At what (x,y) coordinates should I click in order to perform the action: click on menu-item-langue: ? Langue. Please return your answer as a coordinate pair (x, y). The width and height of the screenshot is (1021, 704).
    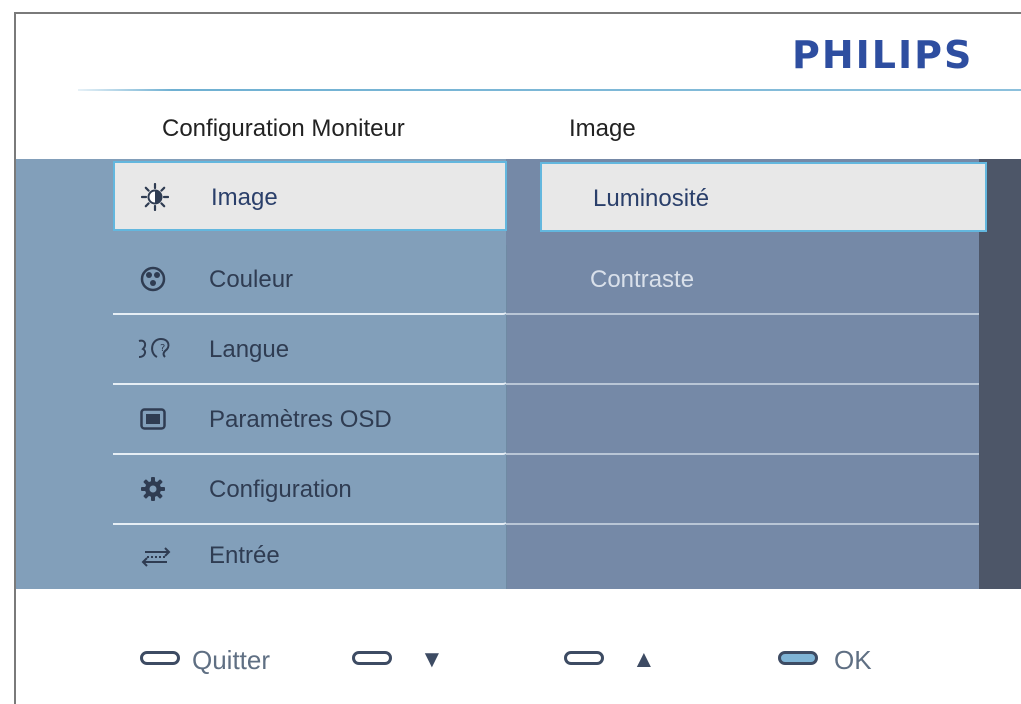
    Looking at the image, I should click on (310, 350).